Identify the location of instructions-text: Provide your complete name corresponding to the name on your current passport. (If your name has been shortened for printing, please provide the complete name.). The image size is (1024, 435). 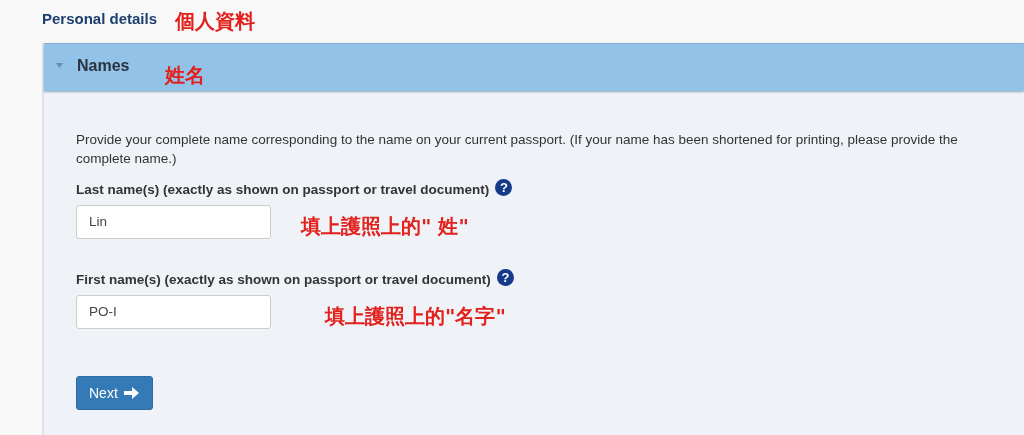
(517, 149).